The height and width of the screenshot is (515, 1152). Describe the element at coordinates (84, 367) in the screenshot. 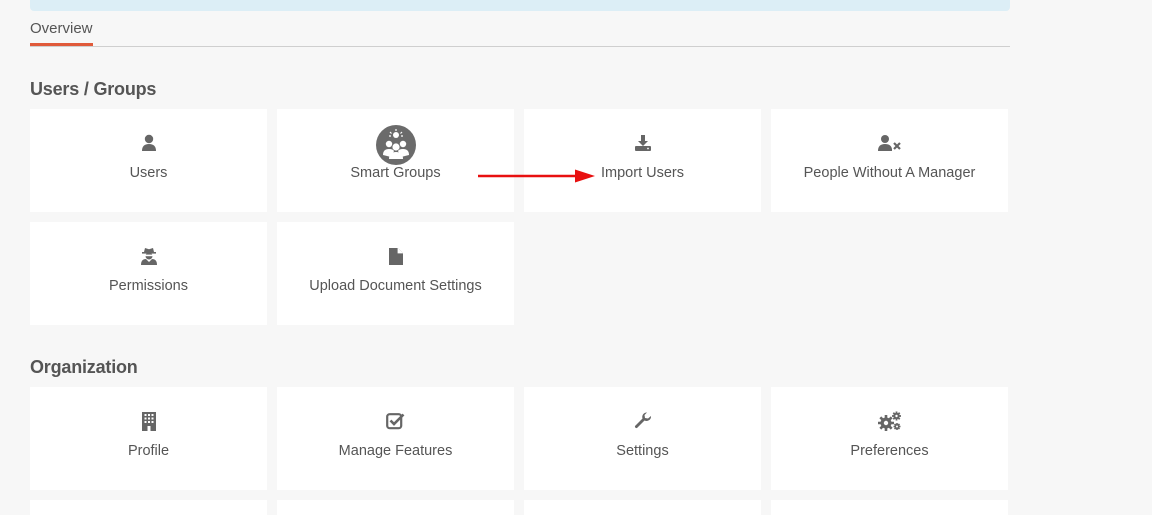

I see `section-title-organization: Organization` at that location.